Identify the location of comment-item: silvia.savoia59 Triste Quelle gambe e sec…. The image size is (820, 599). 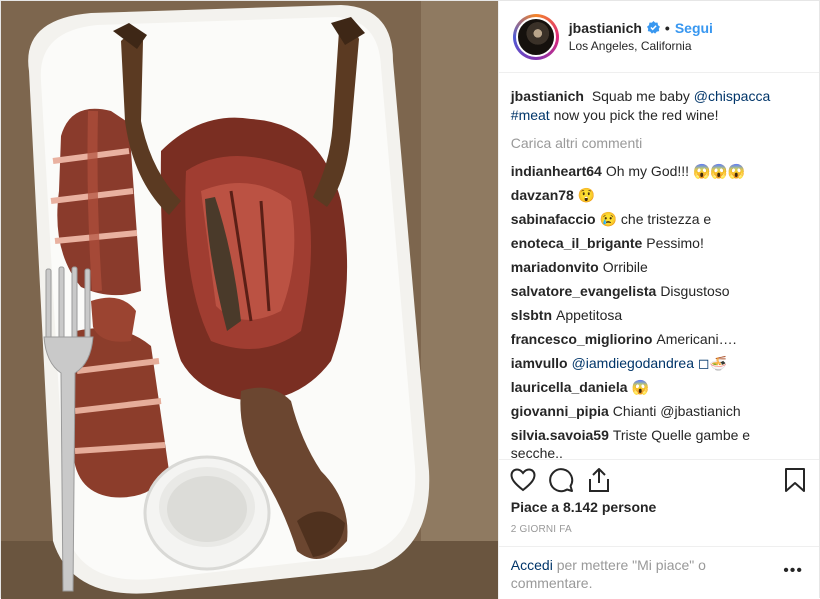
(658, 442).